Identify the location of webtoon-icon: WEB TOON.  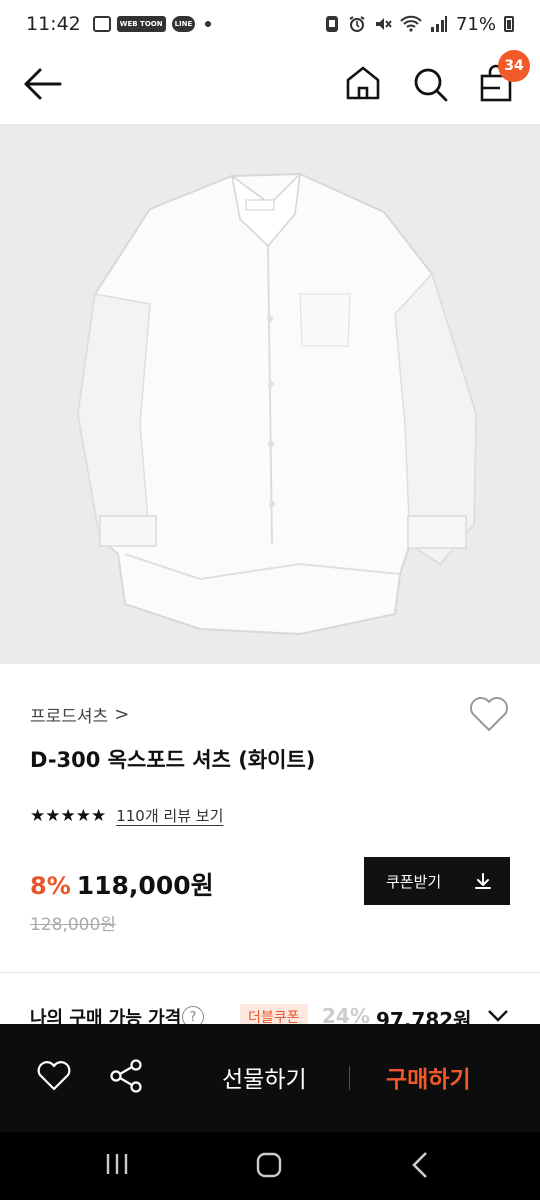
(141, 24).